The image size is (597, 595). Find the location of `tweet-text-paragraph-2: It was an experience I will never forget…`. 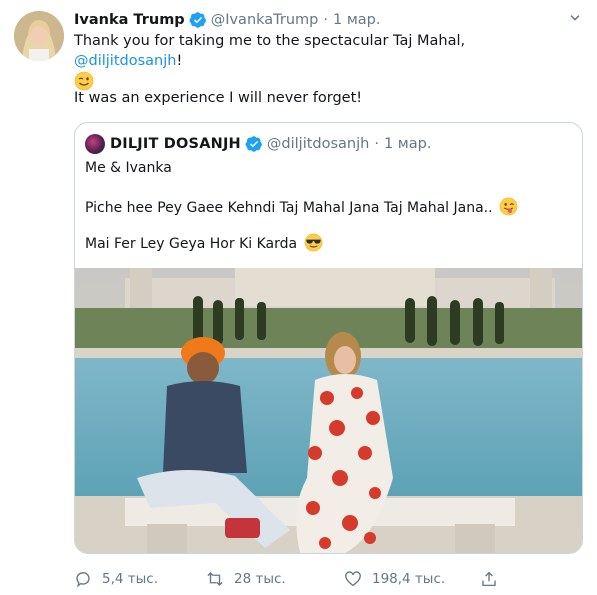

tweet-text-paragraph-2: It was an experience I will never forget… is located at coordinates (218, 98).